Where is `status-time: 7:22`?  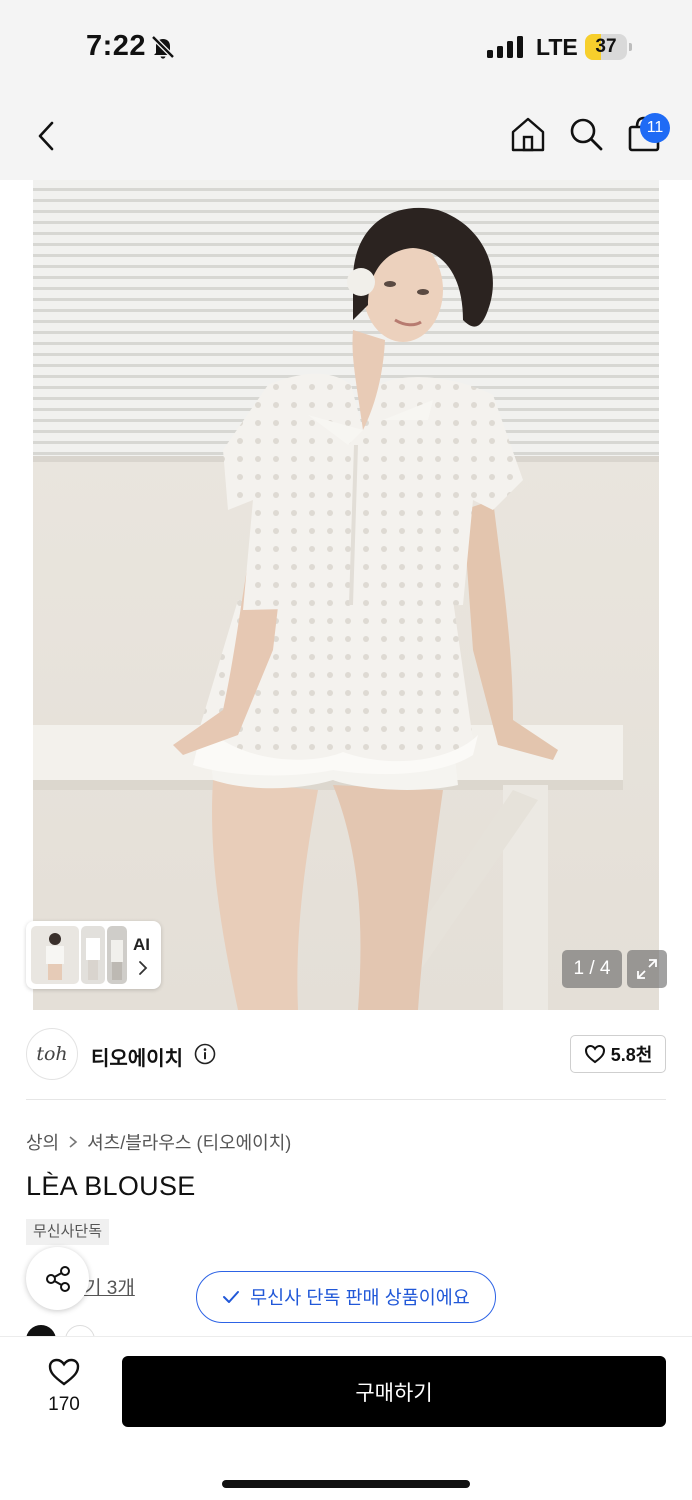
status-time: 7:22 is located at coordinates (116, 46).